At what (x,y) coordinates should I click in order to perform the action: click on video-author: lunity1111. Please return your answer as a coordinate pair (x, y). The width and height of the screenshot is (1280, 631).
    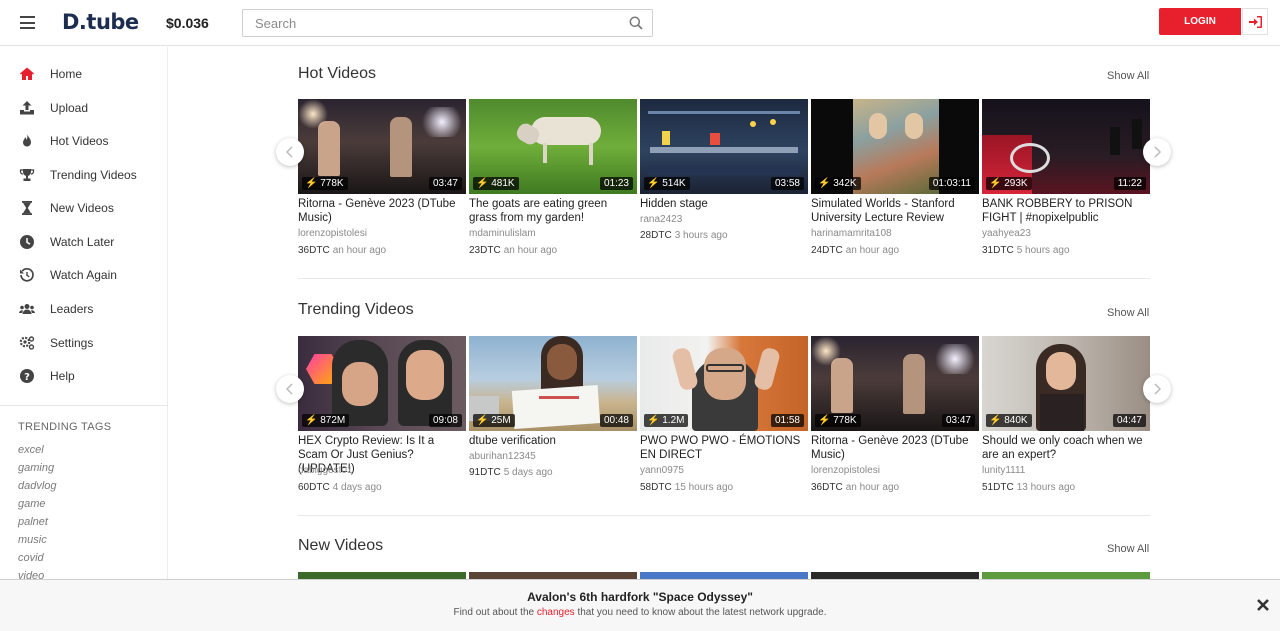
    Looking at the image, I should click on (1003, 470).